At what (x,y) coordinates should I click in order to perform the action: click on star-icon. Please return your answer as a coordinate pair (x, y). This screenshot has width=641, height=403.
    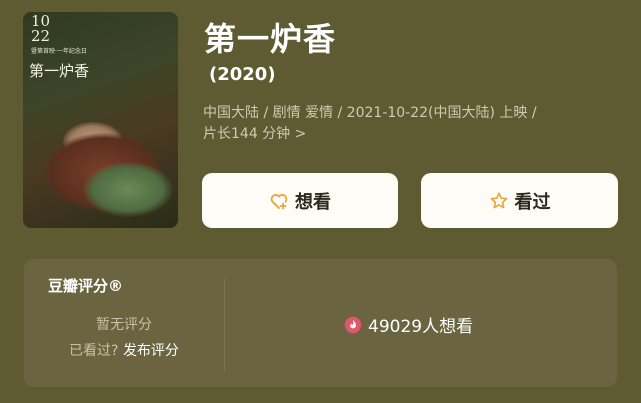
    Looking at the image, I should click on (498, 200).